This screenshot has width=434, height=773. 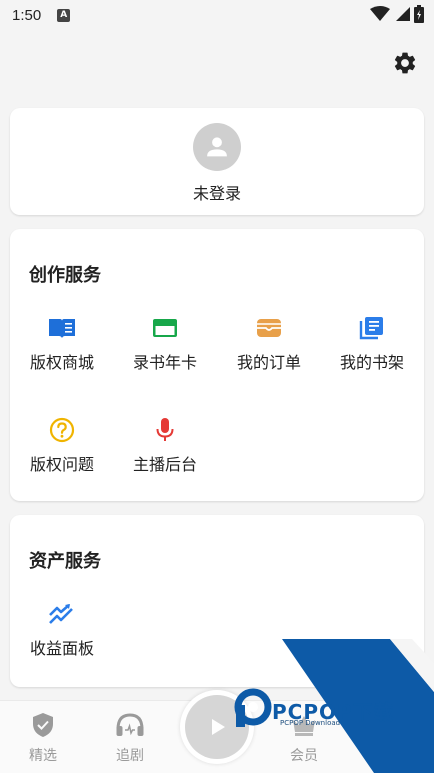 I want to click on nav-item-membership: 会员, so click(x=304, y=738).